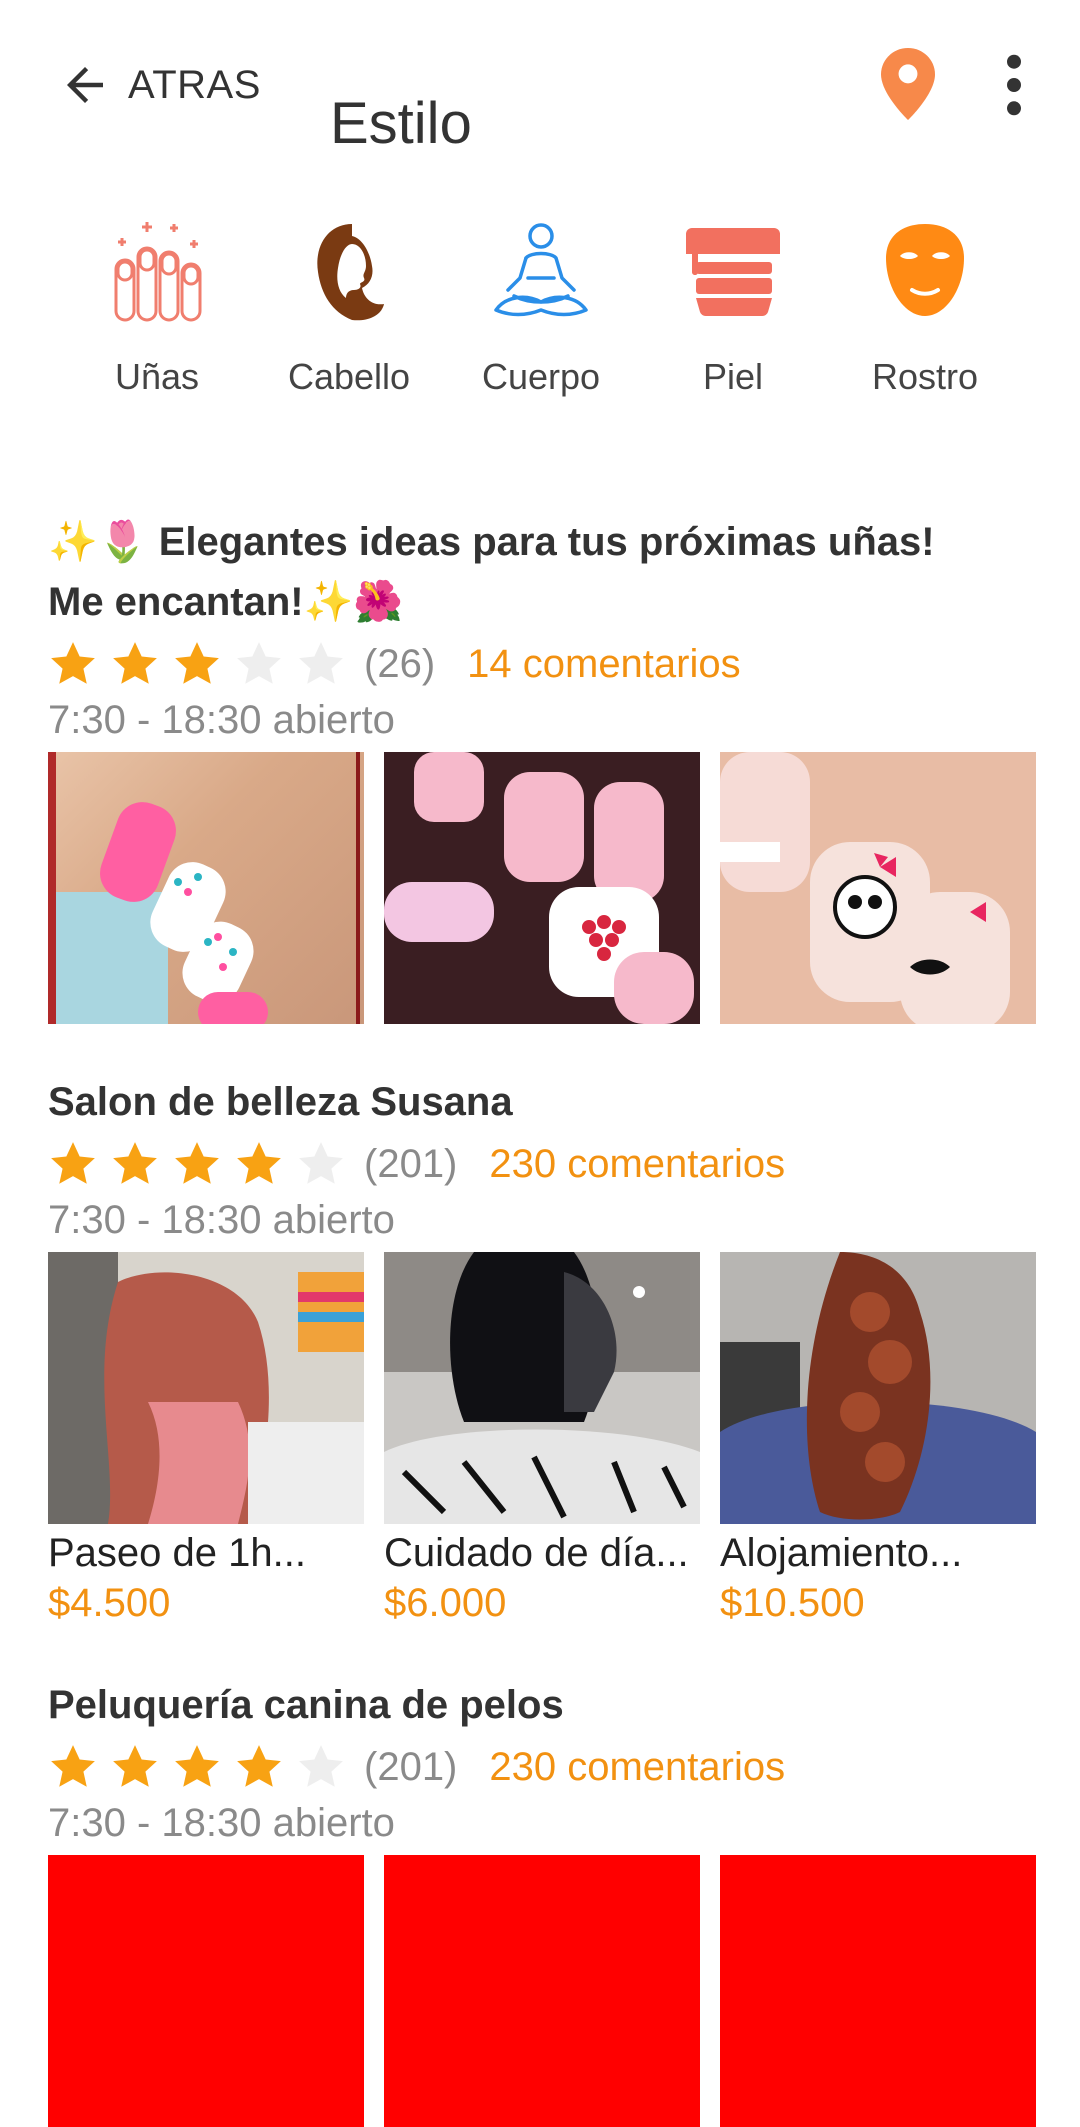 The image size is (1080, 2127). I want to click on more-options-icon, so click(1014, 85).